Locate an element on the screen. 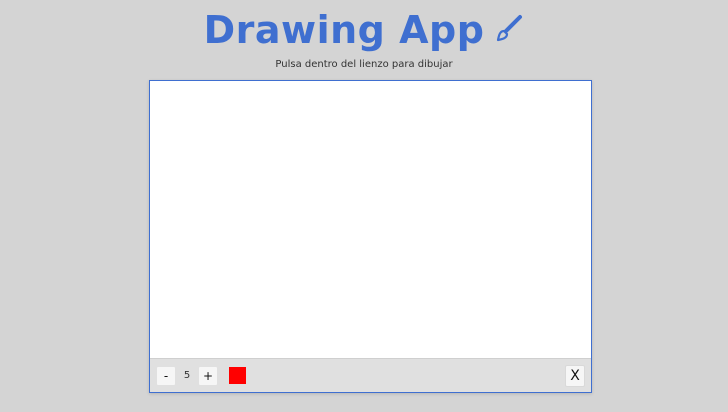  header: Drawing App is located at coordinates (364, 28).